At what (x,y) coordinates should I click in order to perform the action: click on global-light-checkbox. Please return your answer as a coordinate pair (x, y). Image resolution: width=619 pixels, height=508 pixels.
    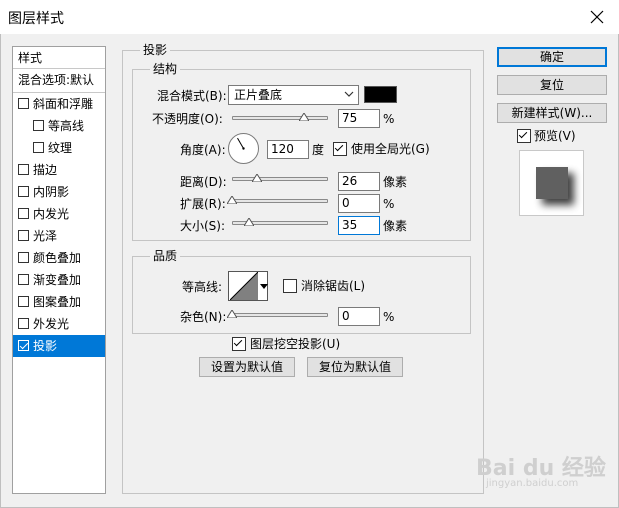
    Looking at the image, I should click on (340, 149).